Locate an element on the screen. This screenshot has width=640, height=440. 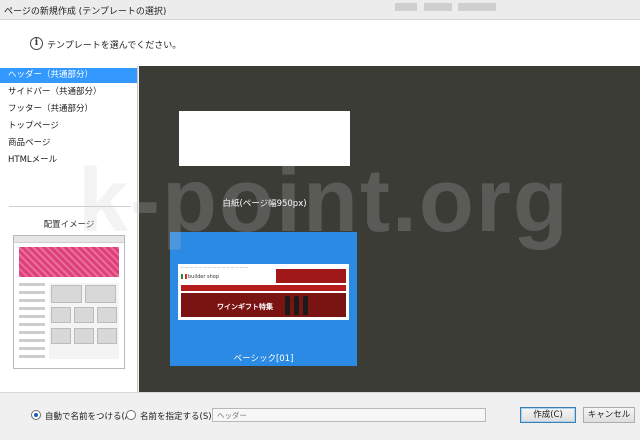
create-button: 作成(C) is located at coordinates (548, 415).